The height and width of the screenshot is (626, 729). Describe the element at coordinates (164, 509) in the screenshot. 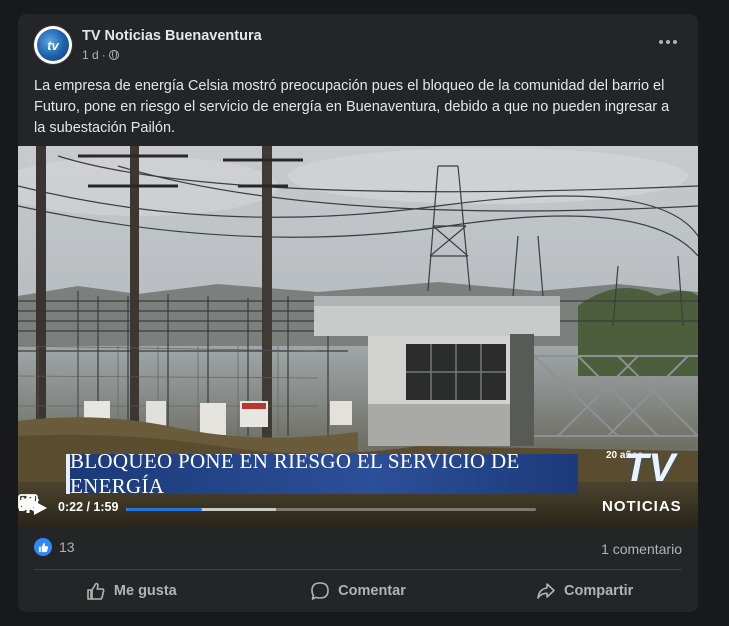

I see `progress-fill` at that location.